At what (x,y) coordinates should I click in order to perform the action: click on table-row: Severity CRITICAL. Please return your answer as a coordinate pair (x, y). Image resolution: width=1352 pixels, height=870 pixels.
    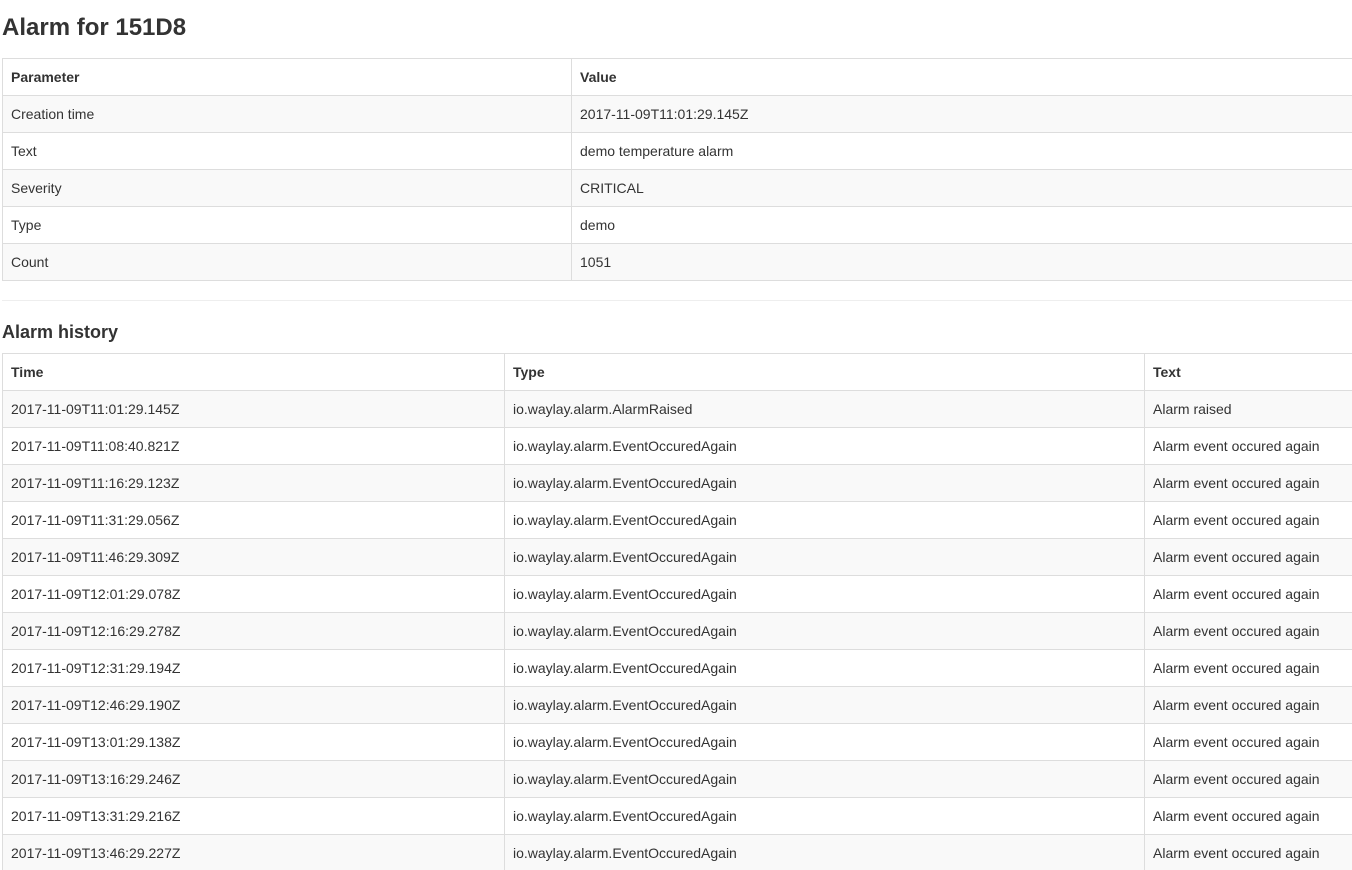
    Looking at the image, I should click on (677, 188).